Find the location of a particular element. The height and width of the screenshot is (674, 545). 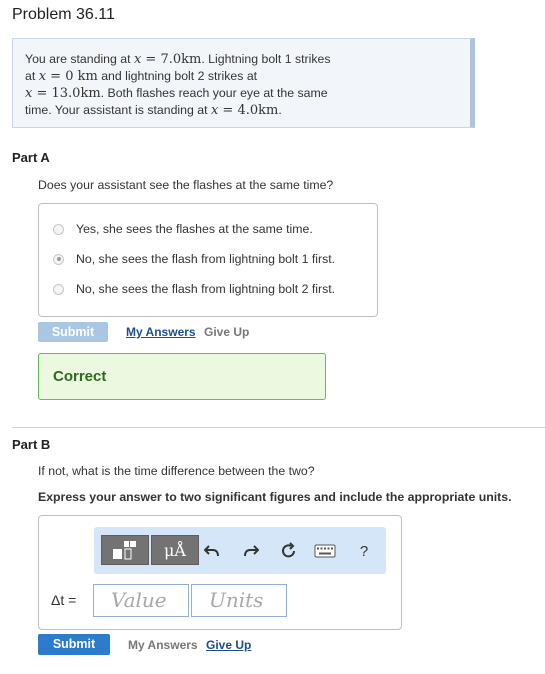

part-b-my-answers-label: My Answers is located at coordinates (163, 645).